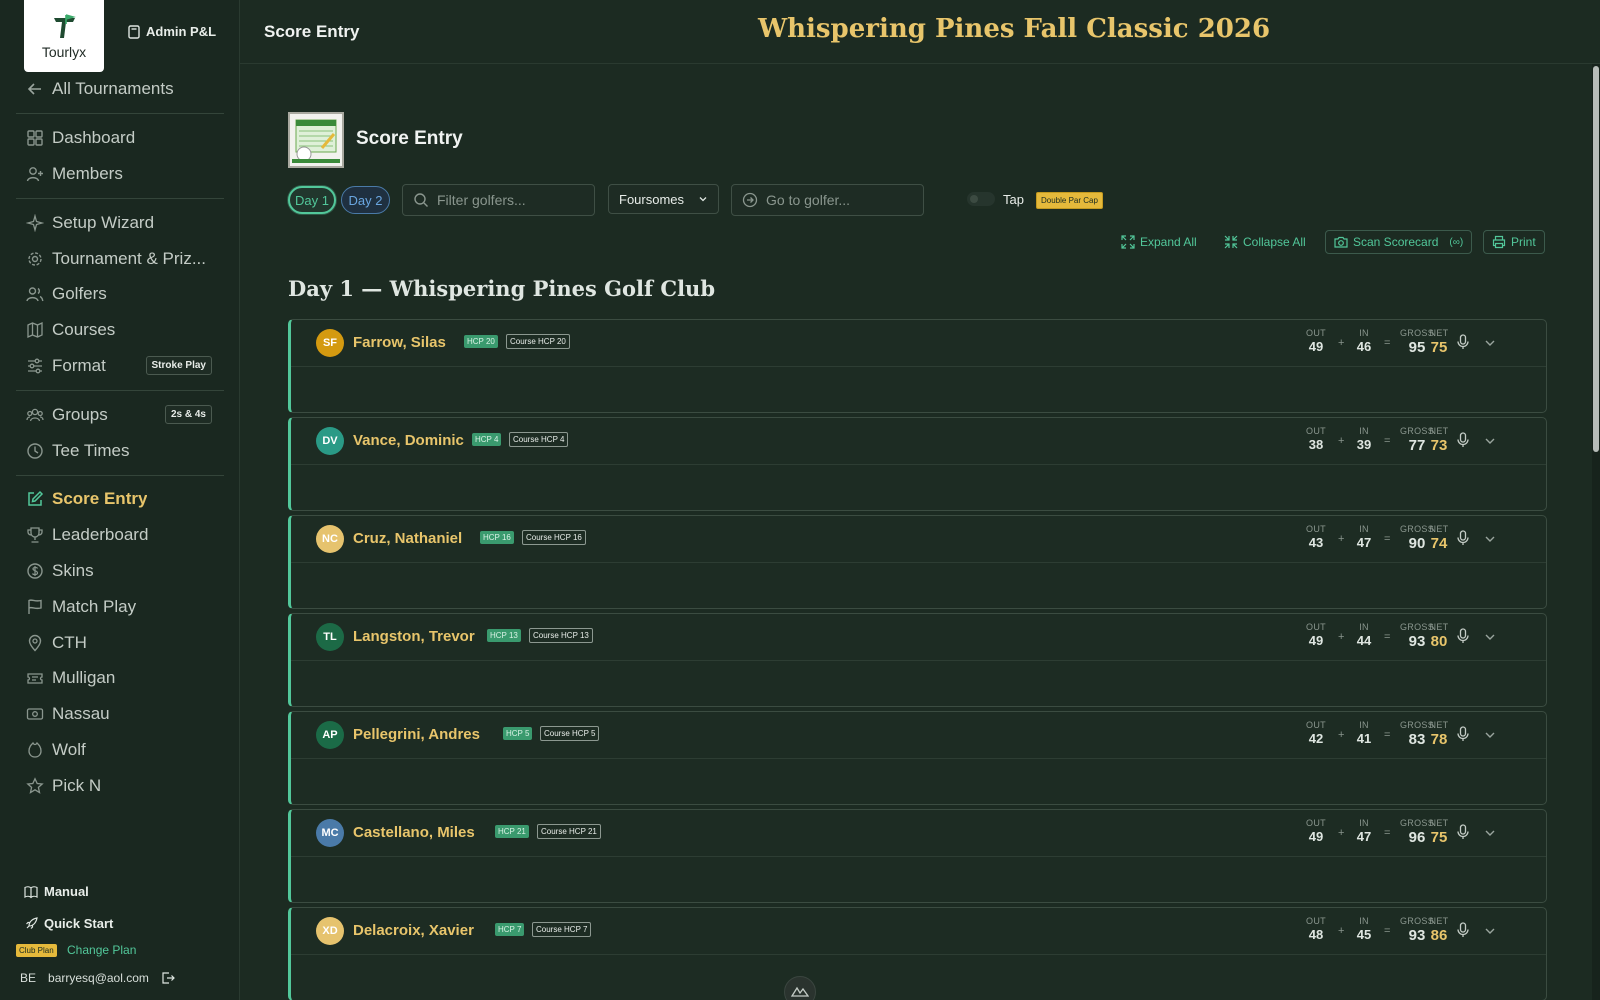 Image resolution: width=1600 pixels, height=1000 pixels. Describe the element at coordinates (1159, 242) in the screenshot. I see `expand-all-button: Expand All` at that location.